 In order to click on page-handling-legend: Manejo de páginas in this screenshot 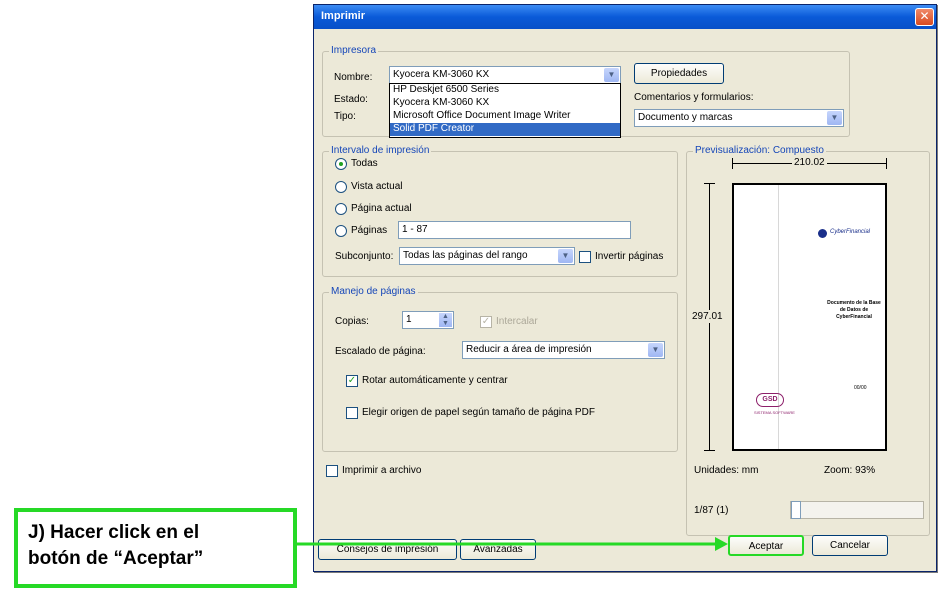, I will do `click(373, 291)`.